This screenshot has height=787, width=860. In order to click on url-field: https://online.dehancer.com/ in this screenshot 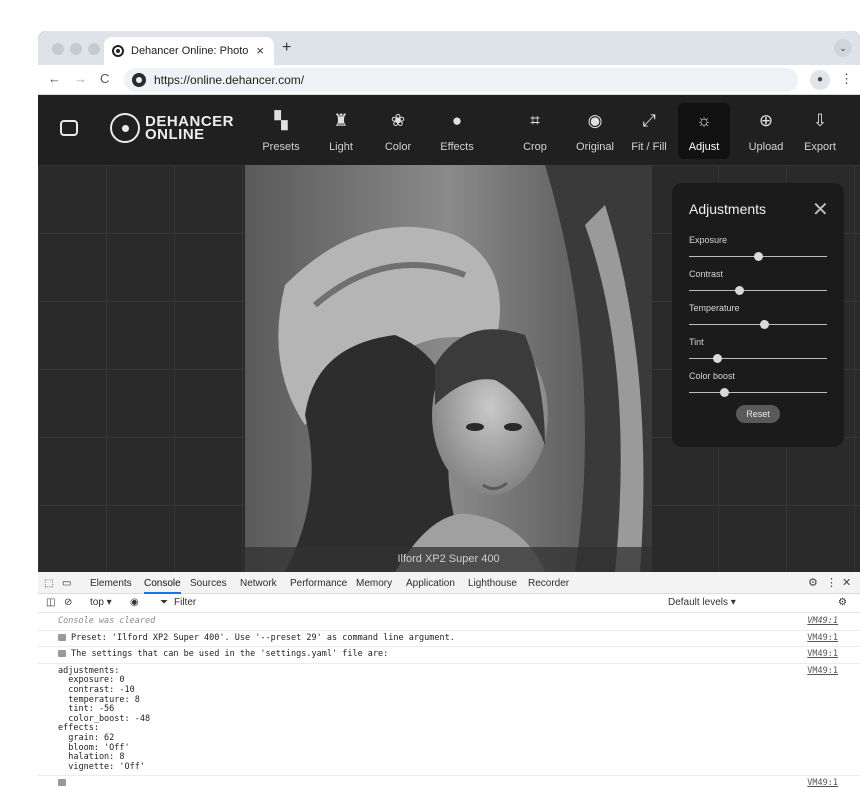, I will do `click(461, 80)`.